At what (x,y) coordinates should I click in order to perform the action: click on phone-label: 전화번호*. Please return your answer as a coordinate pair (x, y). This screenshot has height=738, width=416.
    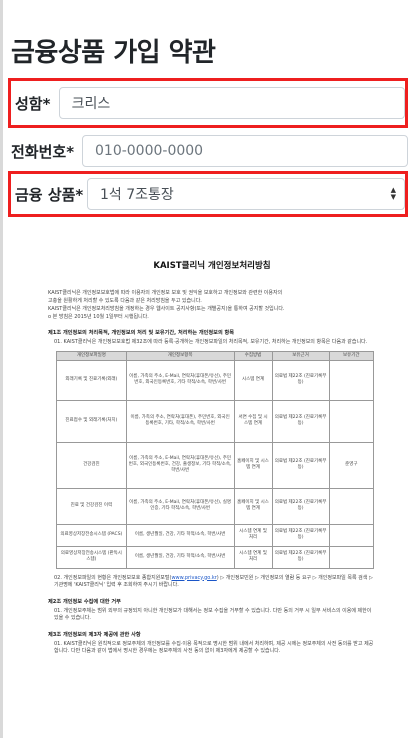
    Looking at the image, I should click on (43, 151).